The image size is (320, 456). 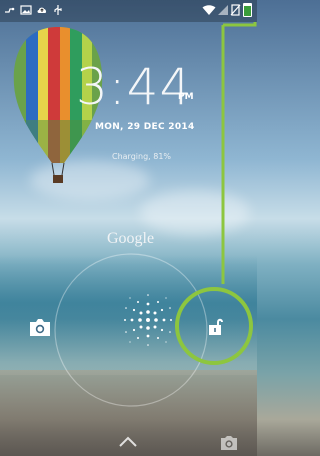 I want to click on no-sim-icon, so click(x=235, y=10).